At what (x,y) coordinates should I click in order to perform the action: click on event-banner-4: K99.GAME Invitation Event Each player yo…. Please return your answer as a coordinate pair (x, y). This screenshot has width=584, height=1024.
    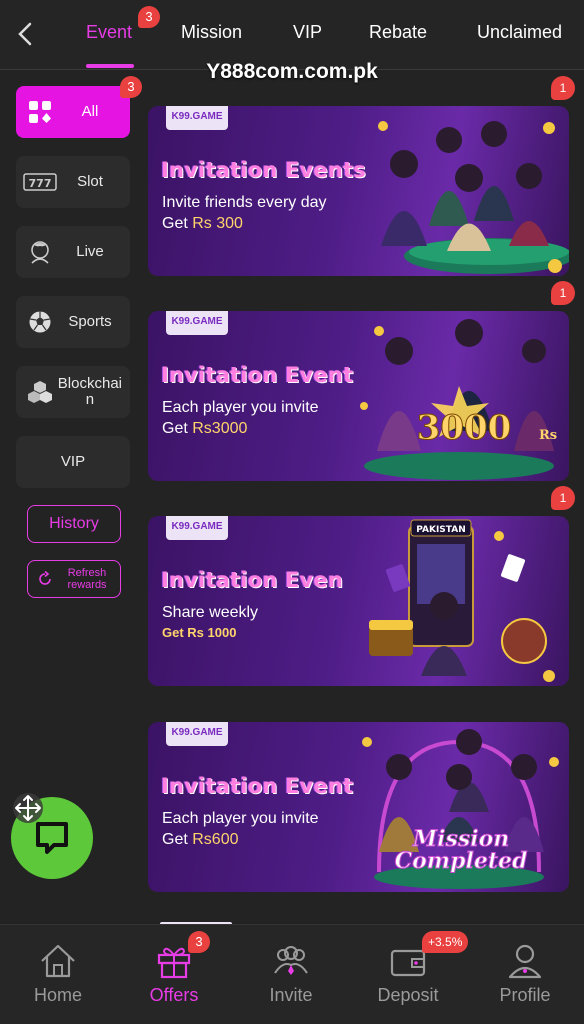
    Looking at the image, I should click on (358, 807).